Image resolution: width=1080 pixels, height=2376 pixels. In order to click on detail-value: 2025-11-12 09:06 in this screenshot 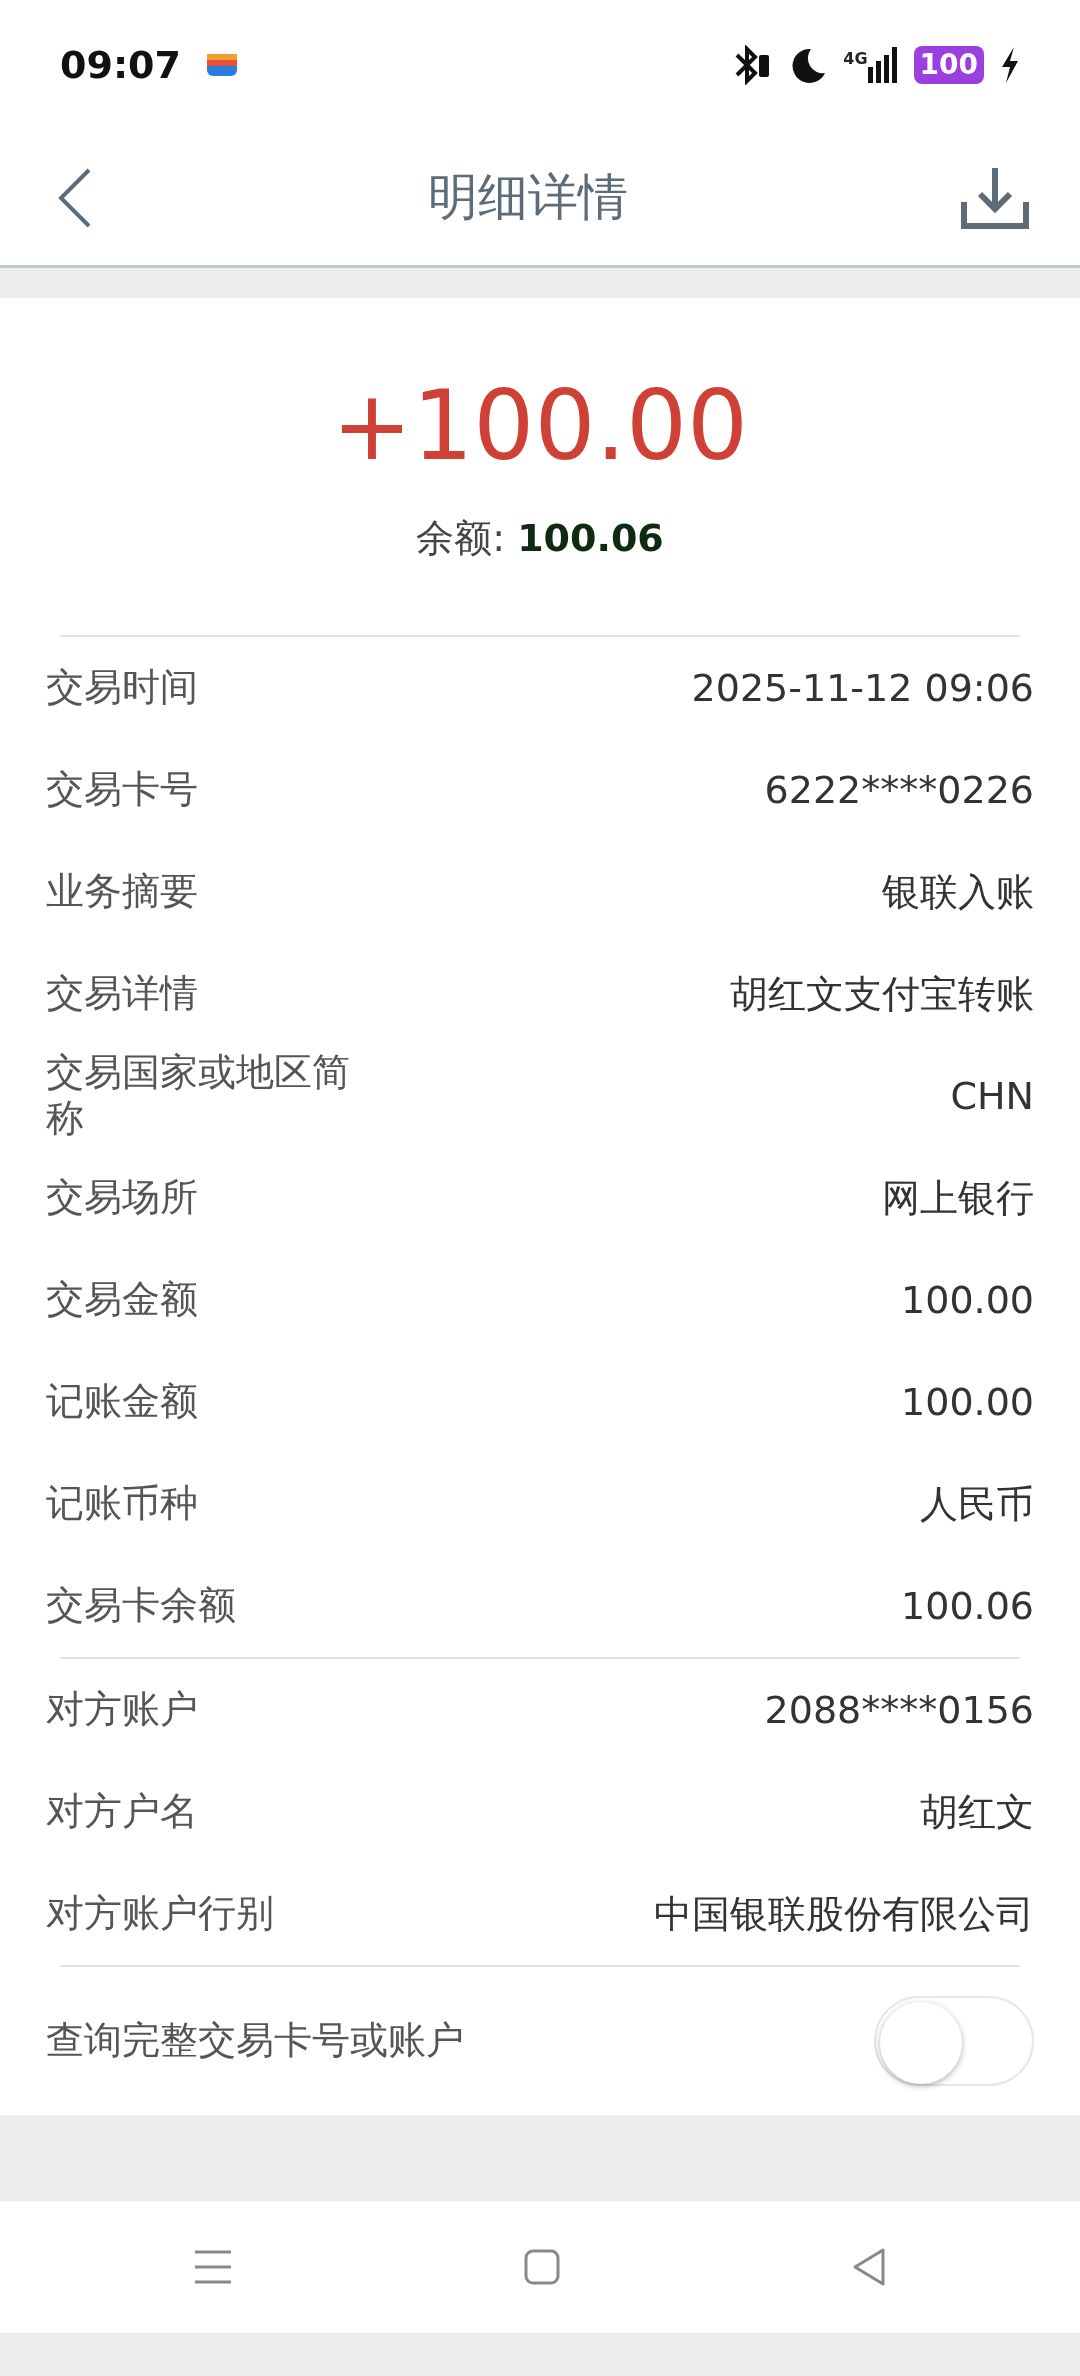, I will do `click(862, 688)`.